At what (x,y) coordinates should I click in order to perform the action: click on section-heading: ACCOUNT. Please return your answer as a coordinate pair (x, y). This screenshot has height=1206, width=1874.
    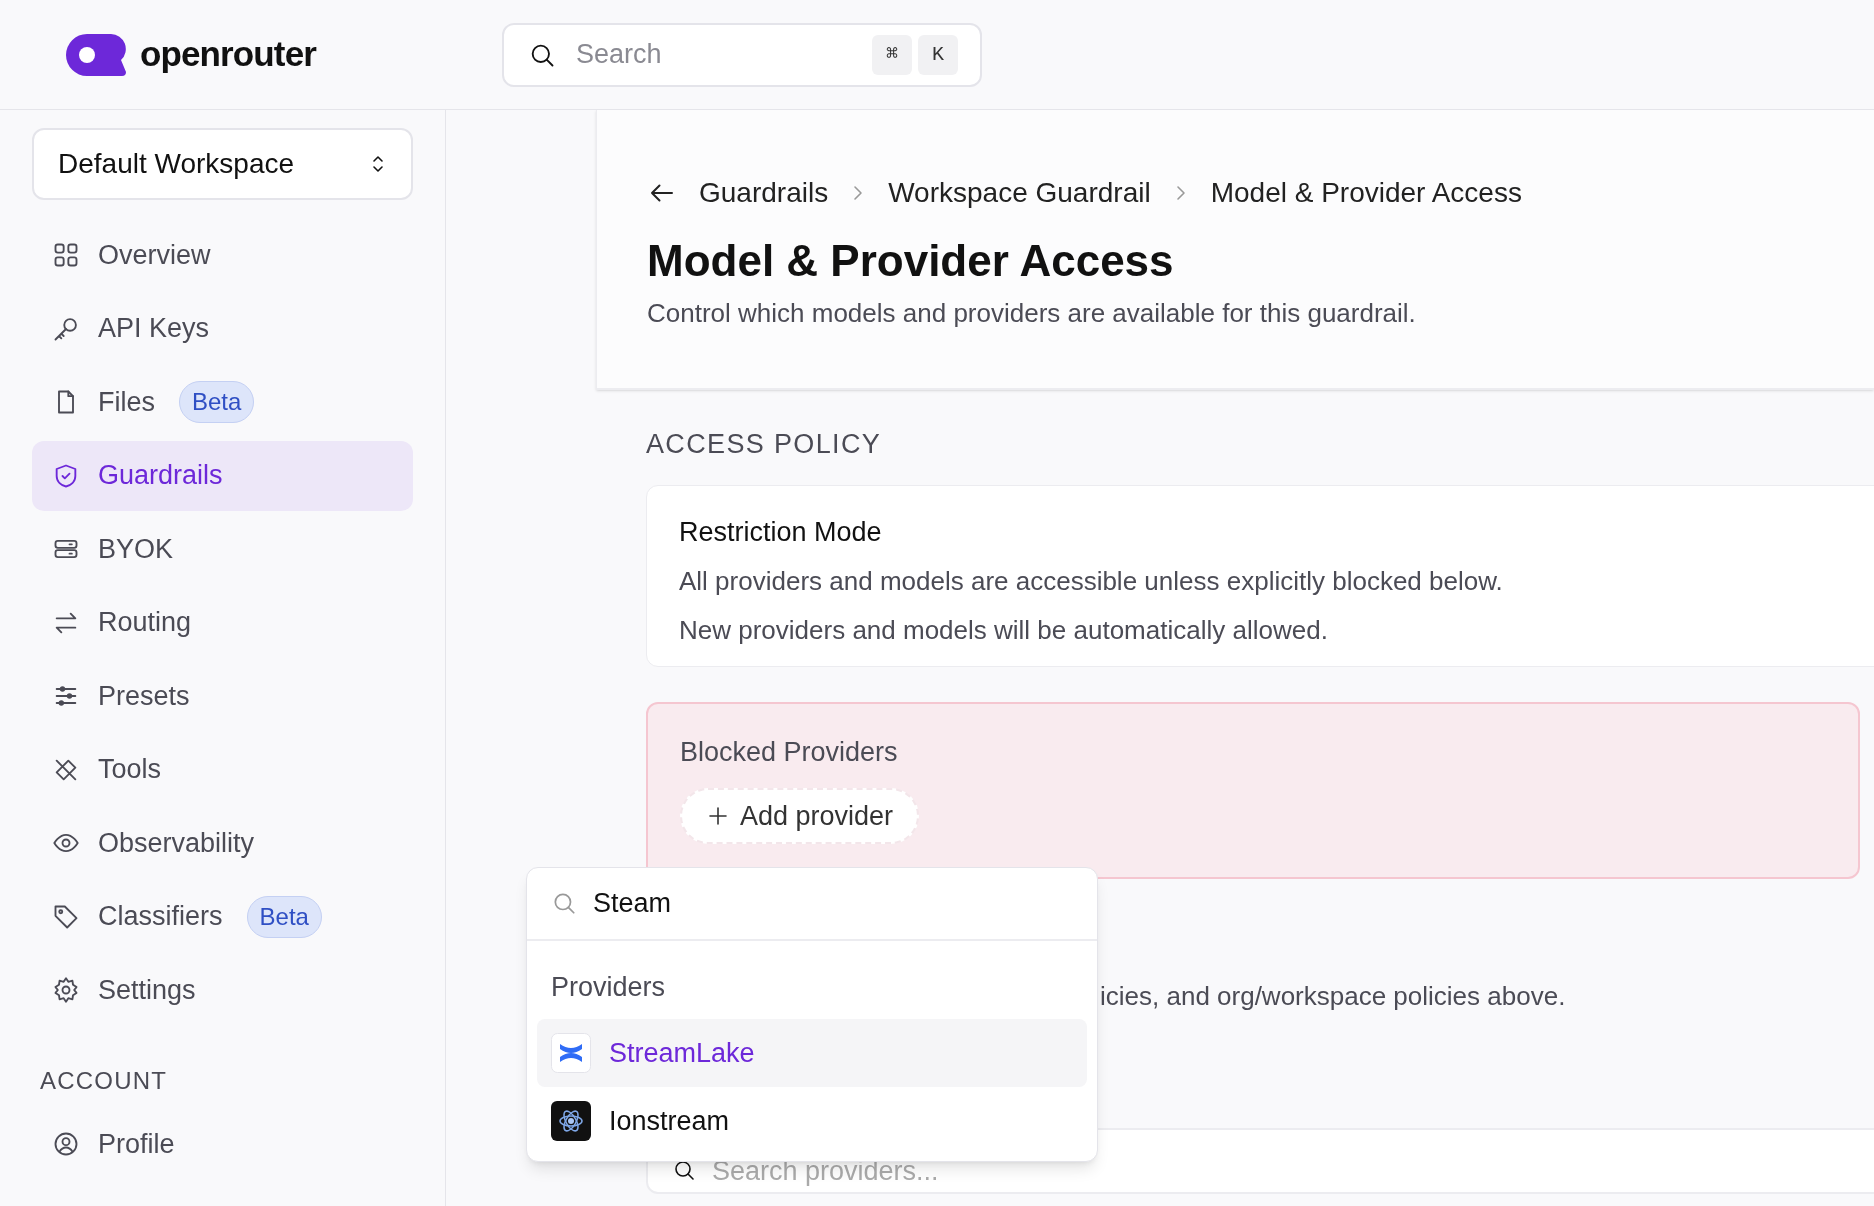
    Looking at the image, I should click on (104, 1081).